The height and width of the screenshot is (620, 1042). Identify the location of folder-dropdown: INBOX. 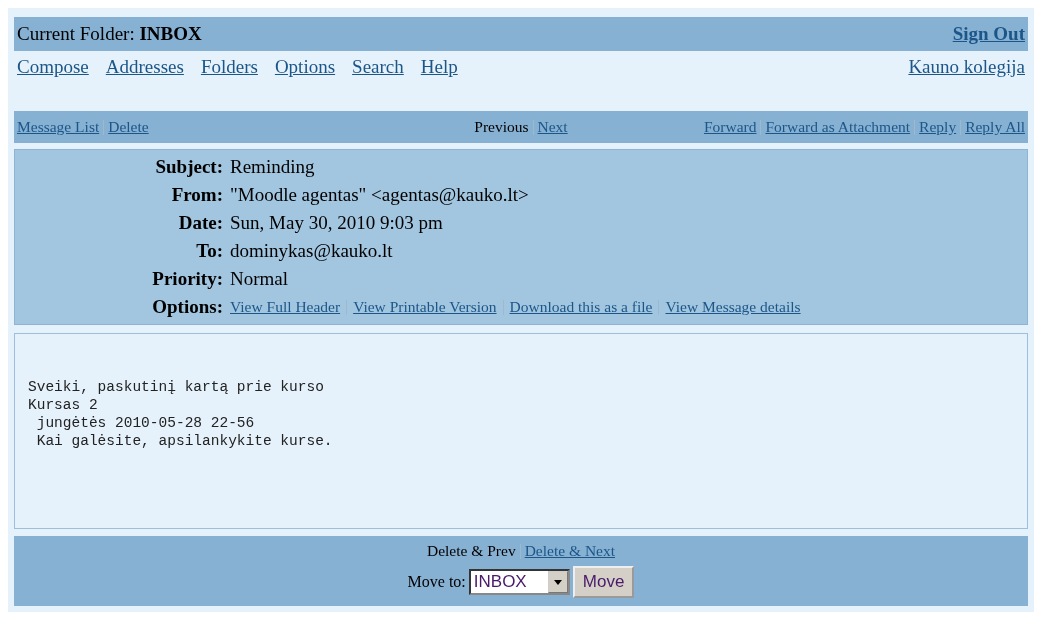
(519, 582).